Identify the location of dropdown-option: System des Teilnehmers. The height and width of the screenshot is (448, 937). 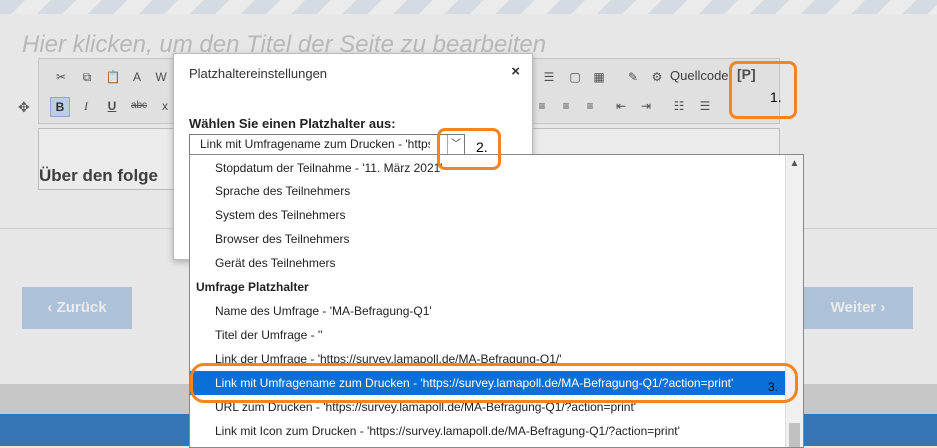
(487, 215).